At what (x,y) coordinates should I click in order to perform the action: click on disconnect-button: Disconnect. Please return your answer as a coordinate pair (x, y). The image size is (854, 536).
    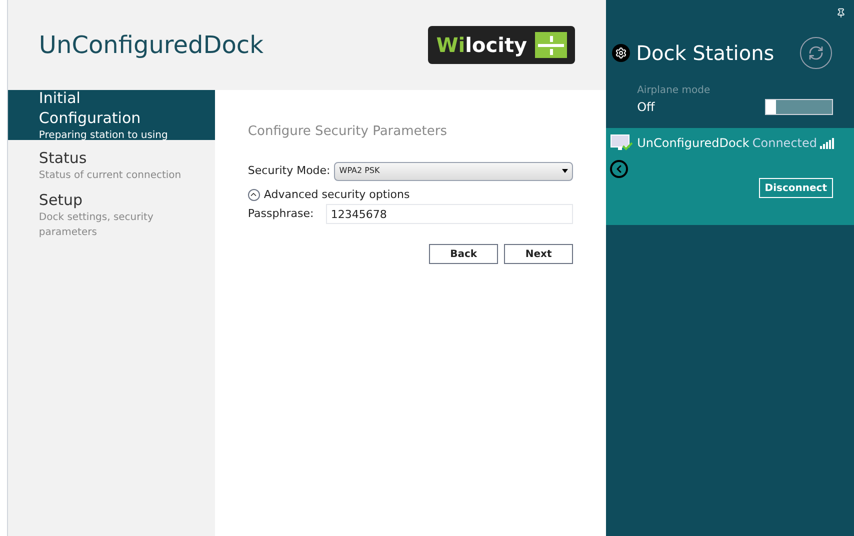
    Looking at the image, I should click on (795, 188).